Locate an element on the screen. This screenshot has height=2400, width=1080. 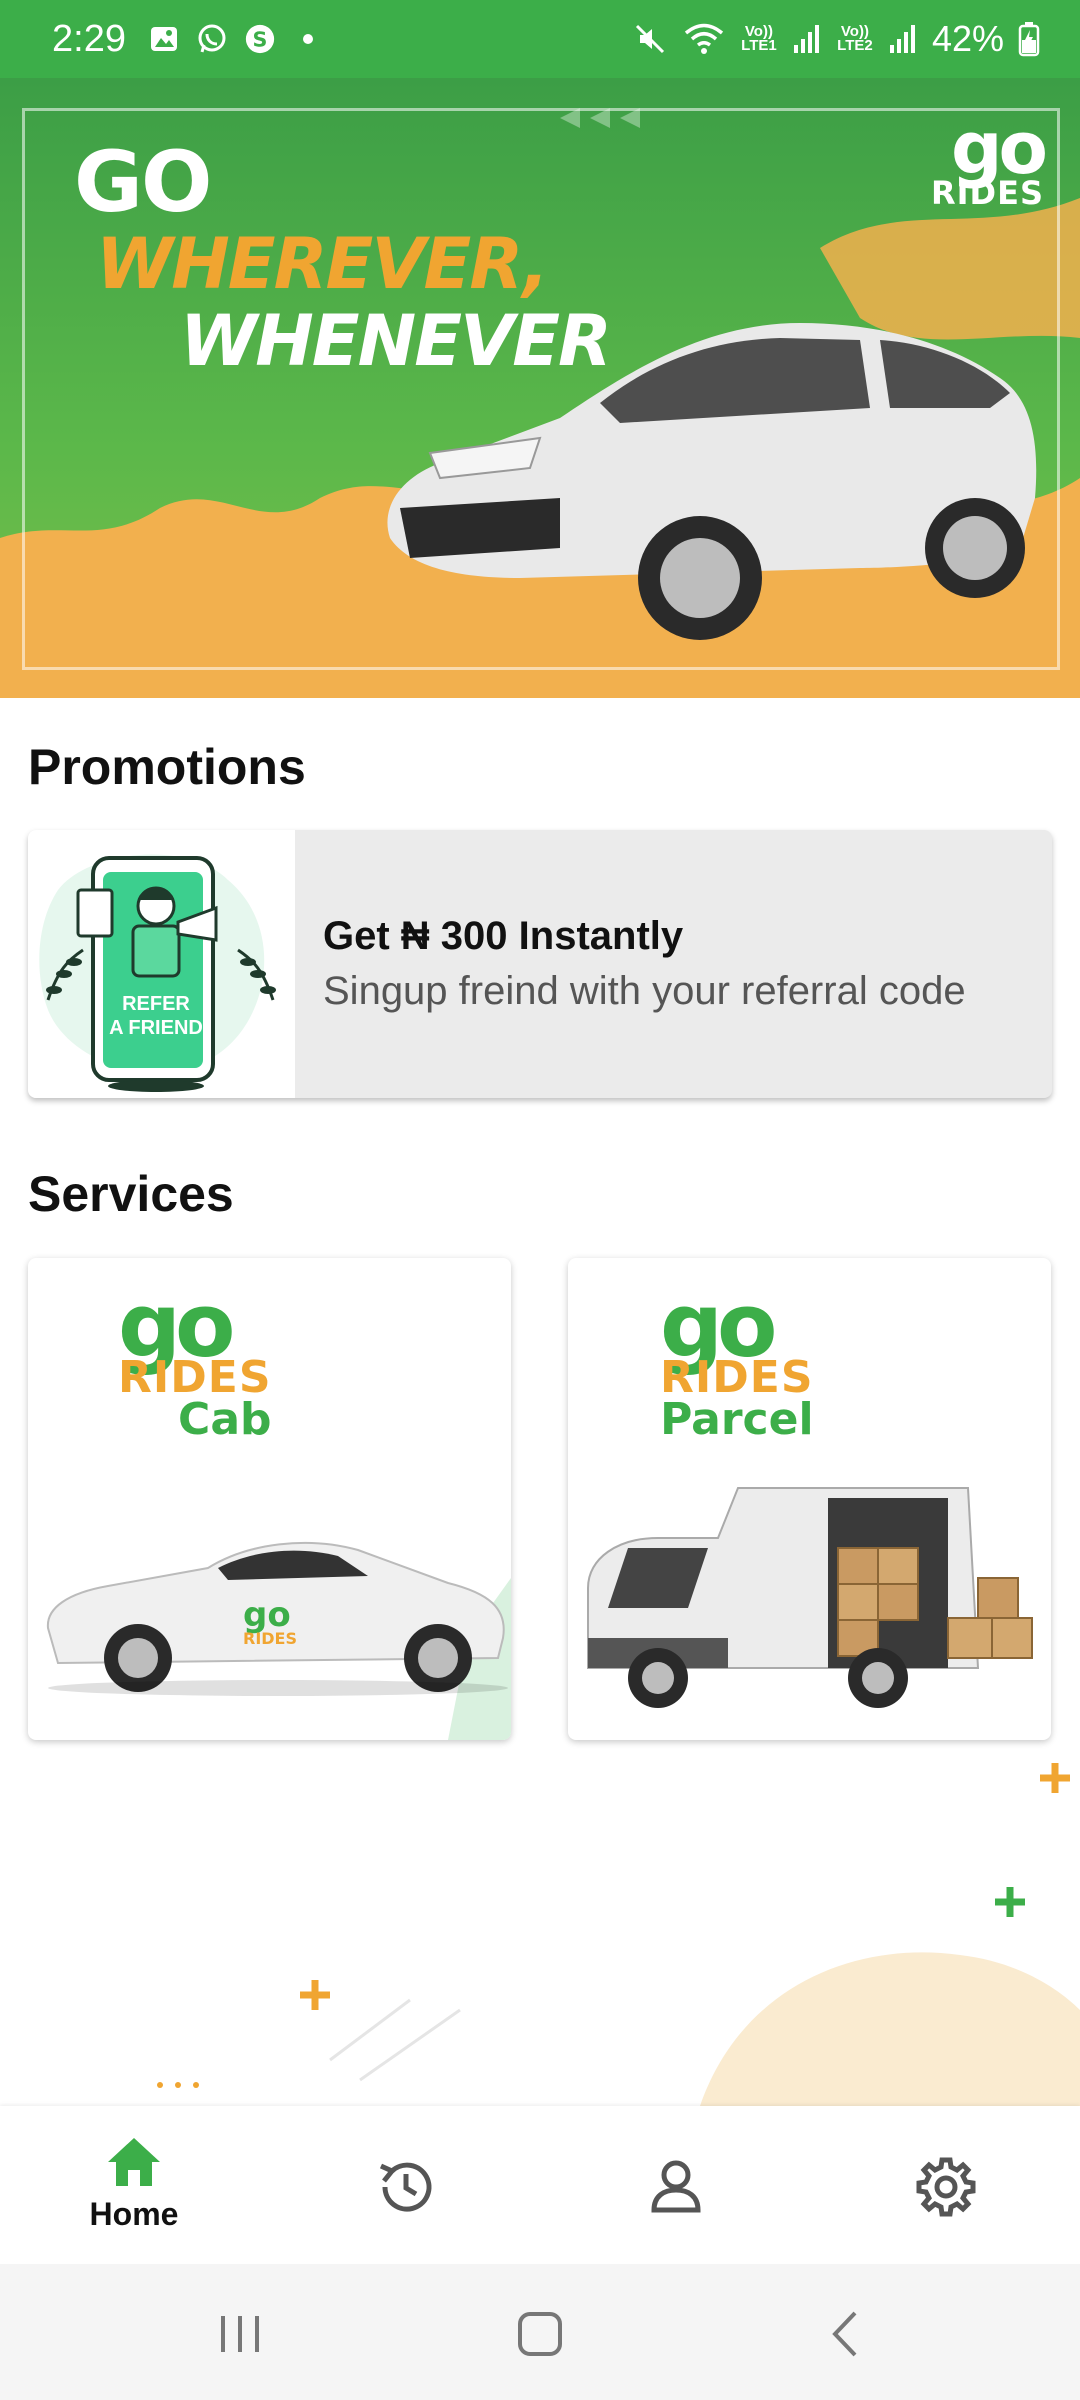
banner-headline-2: WHEREVER, is located at coordinates (322, 264).